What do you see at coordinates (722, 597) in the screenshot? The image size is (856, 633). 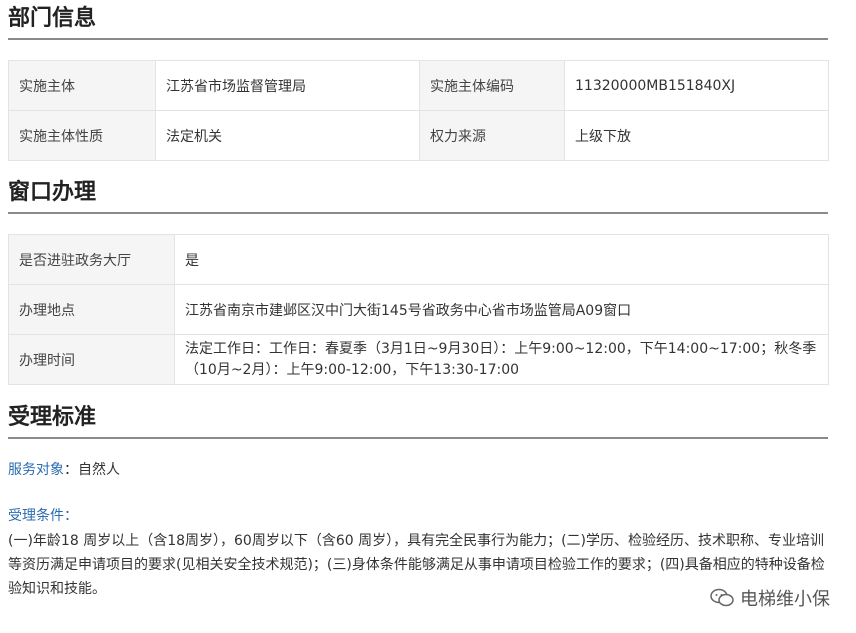 I see `wechat-icon` at bounding box center [722, 597].